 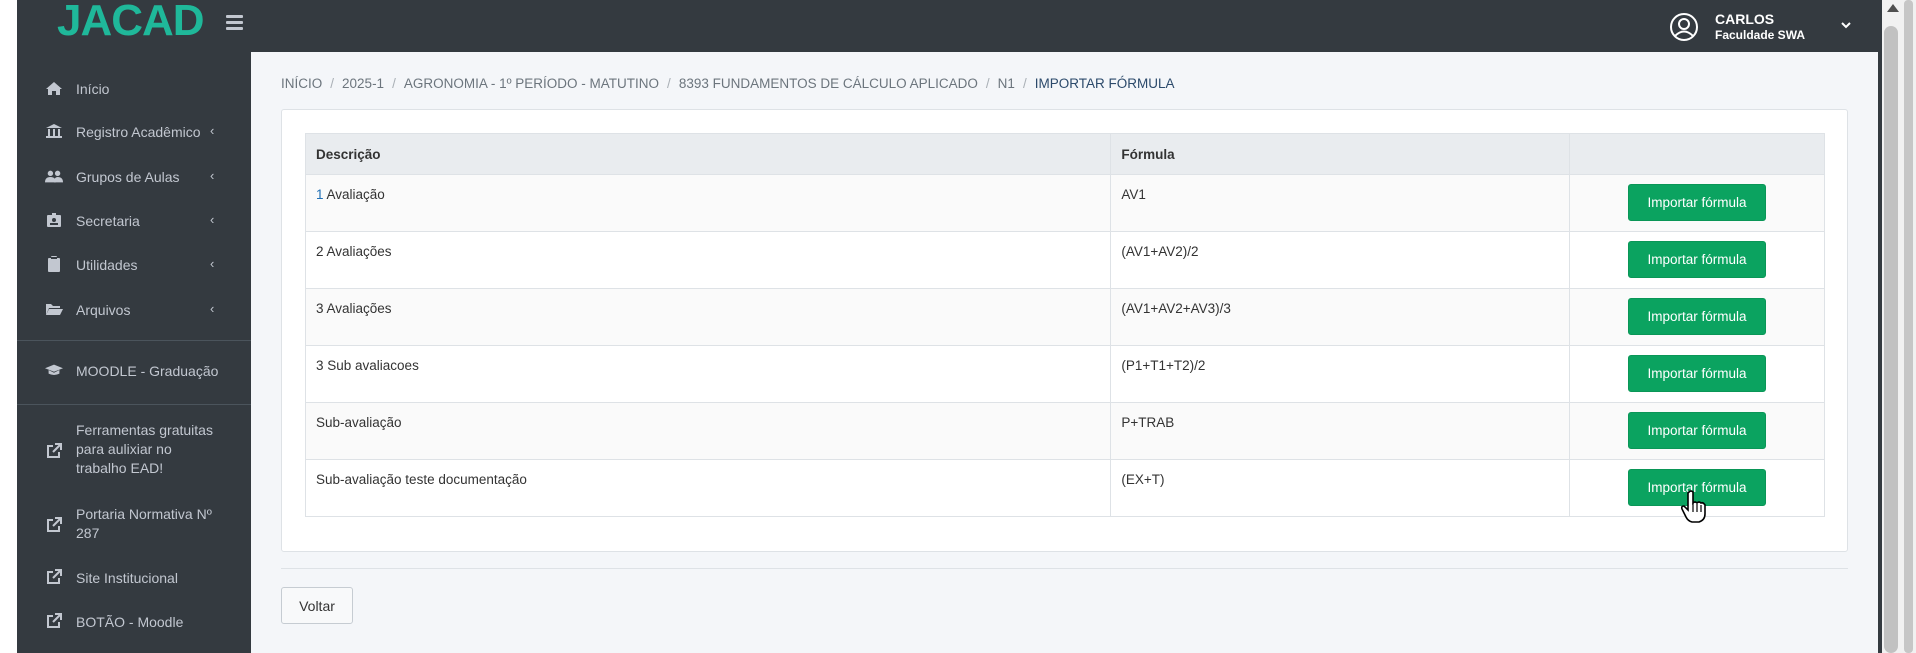 I want to click on menu-toggle-icon, so click(x=234, y=23).